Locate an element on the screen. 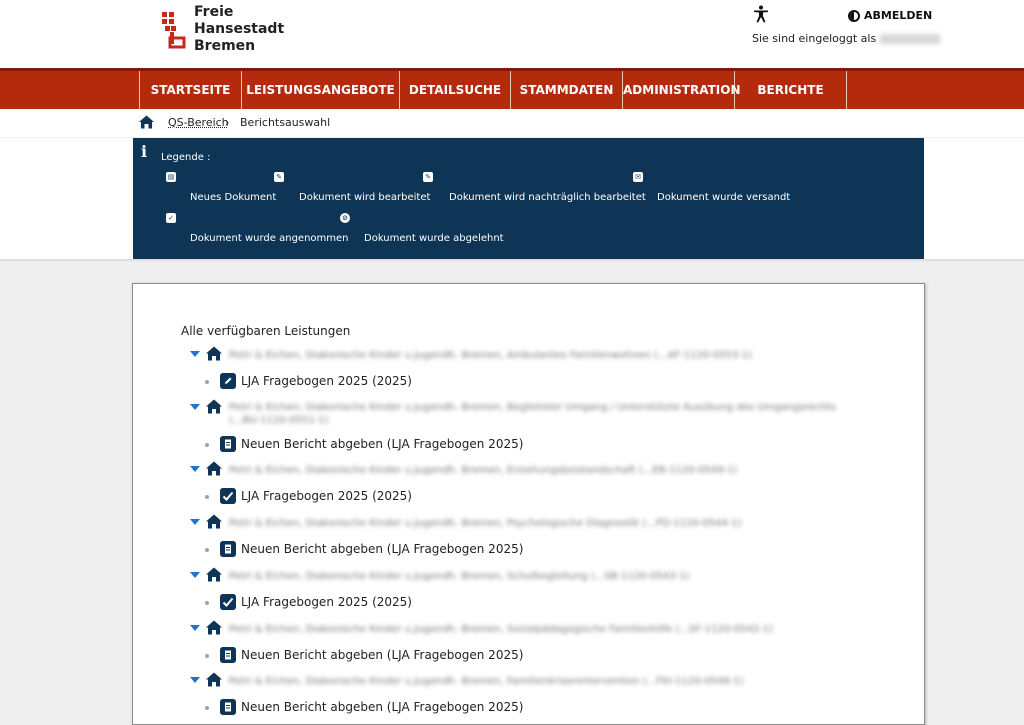 The width and height of the screenshot is (1024, 725). legend-label: Neues Dokument is located at coordinates (233, 197).